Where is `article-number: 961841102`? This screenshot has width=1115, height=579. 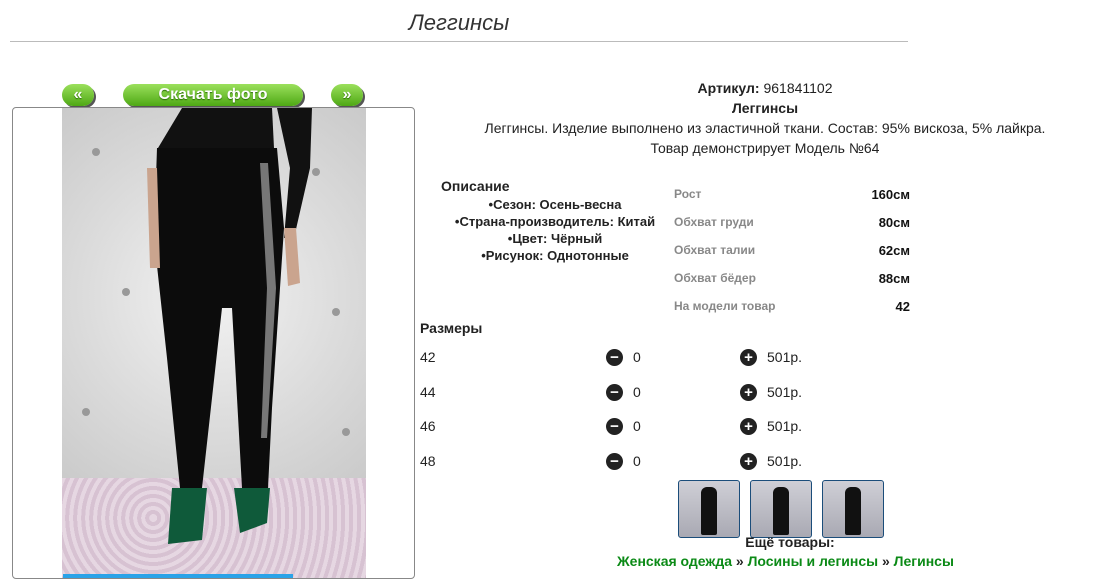 article-number: 961841102 is located at coordinates (798, 88).